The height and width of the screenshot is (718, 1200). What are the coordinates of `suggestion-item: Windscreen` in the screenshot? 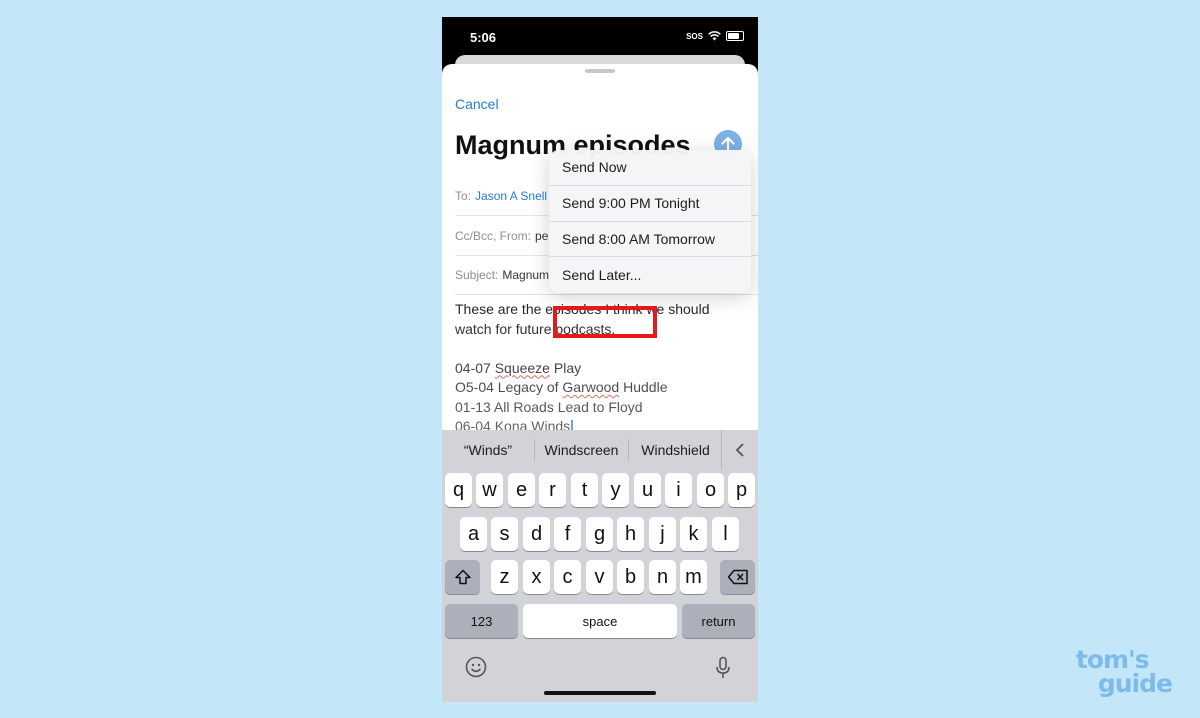 It's located at (581, 450).